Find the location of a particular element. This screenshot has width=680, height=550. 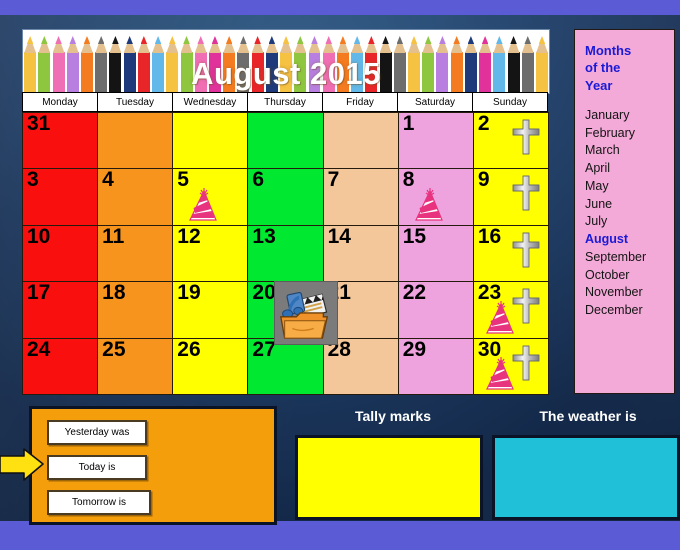

calendar-day-number: 13 is located at coordinates (264, 236).